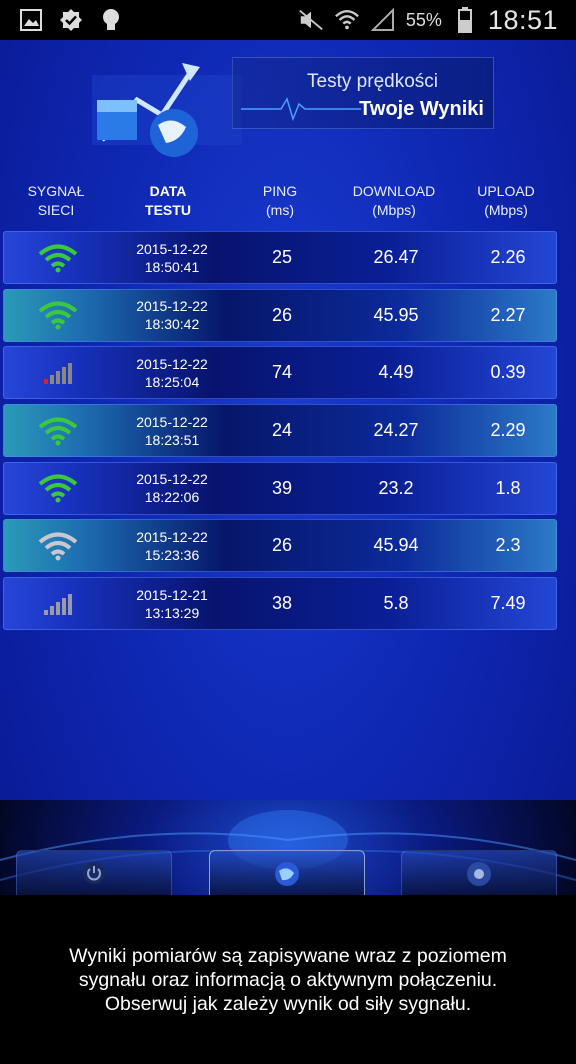  I want to click on test-datetime: 2015-12-22 15:23:36, so click(172, 545).